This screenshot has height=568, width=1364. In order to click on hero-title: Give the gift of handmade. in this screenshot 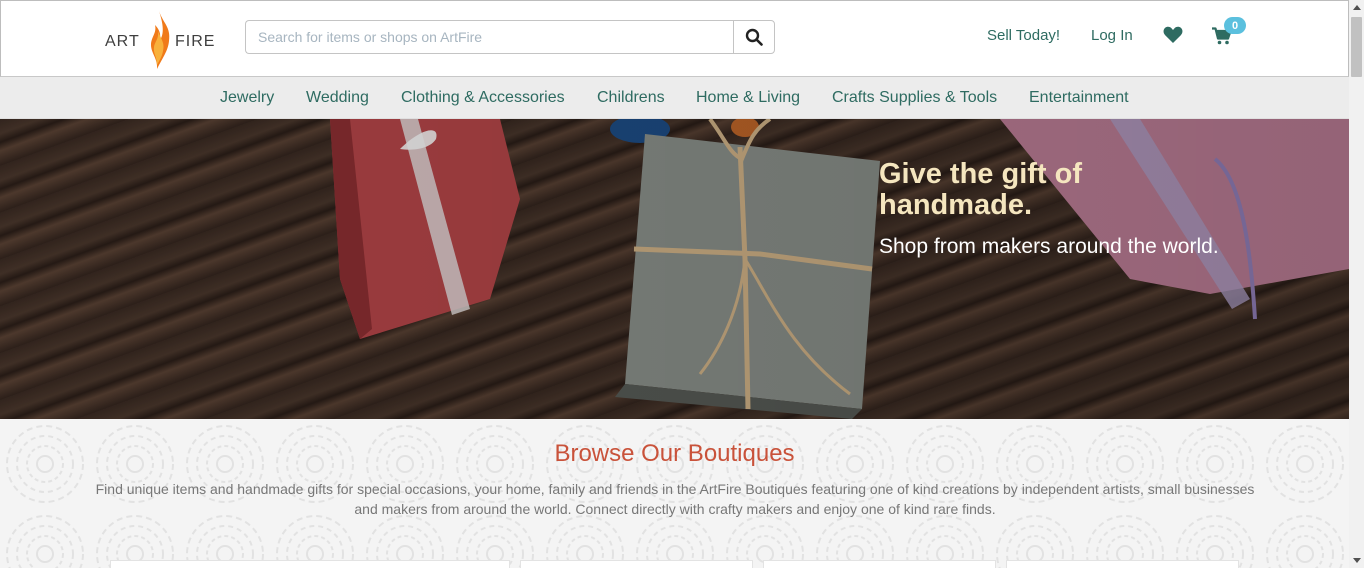, I will do `click(980, 190)`.